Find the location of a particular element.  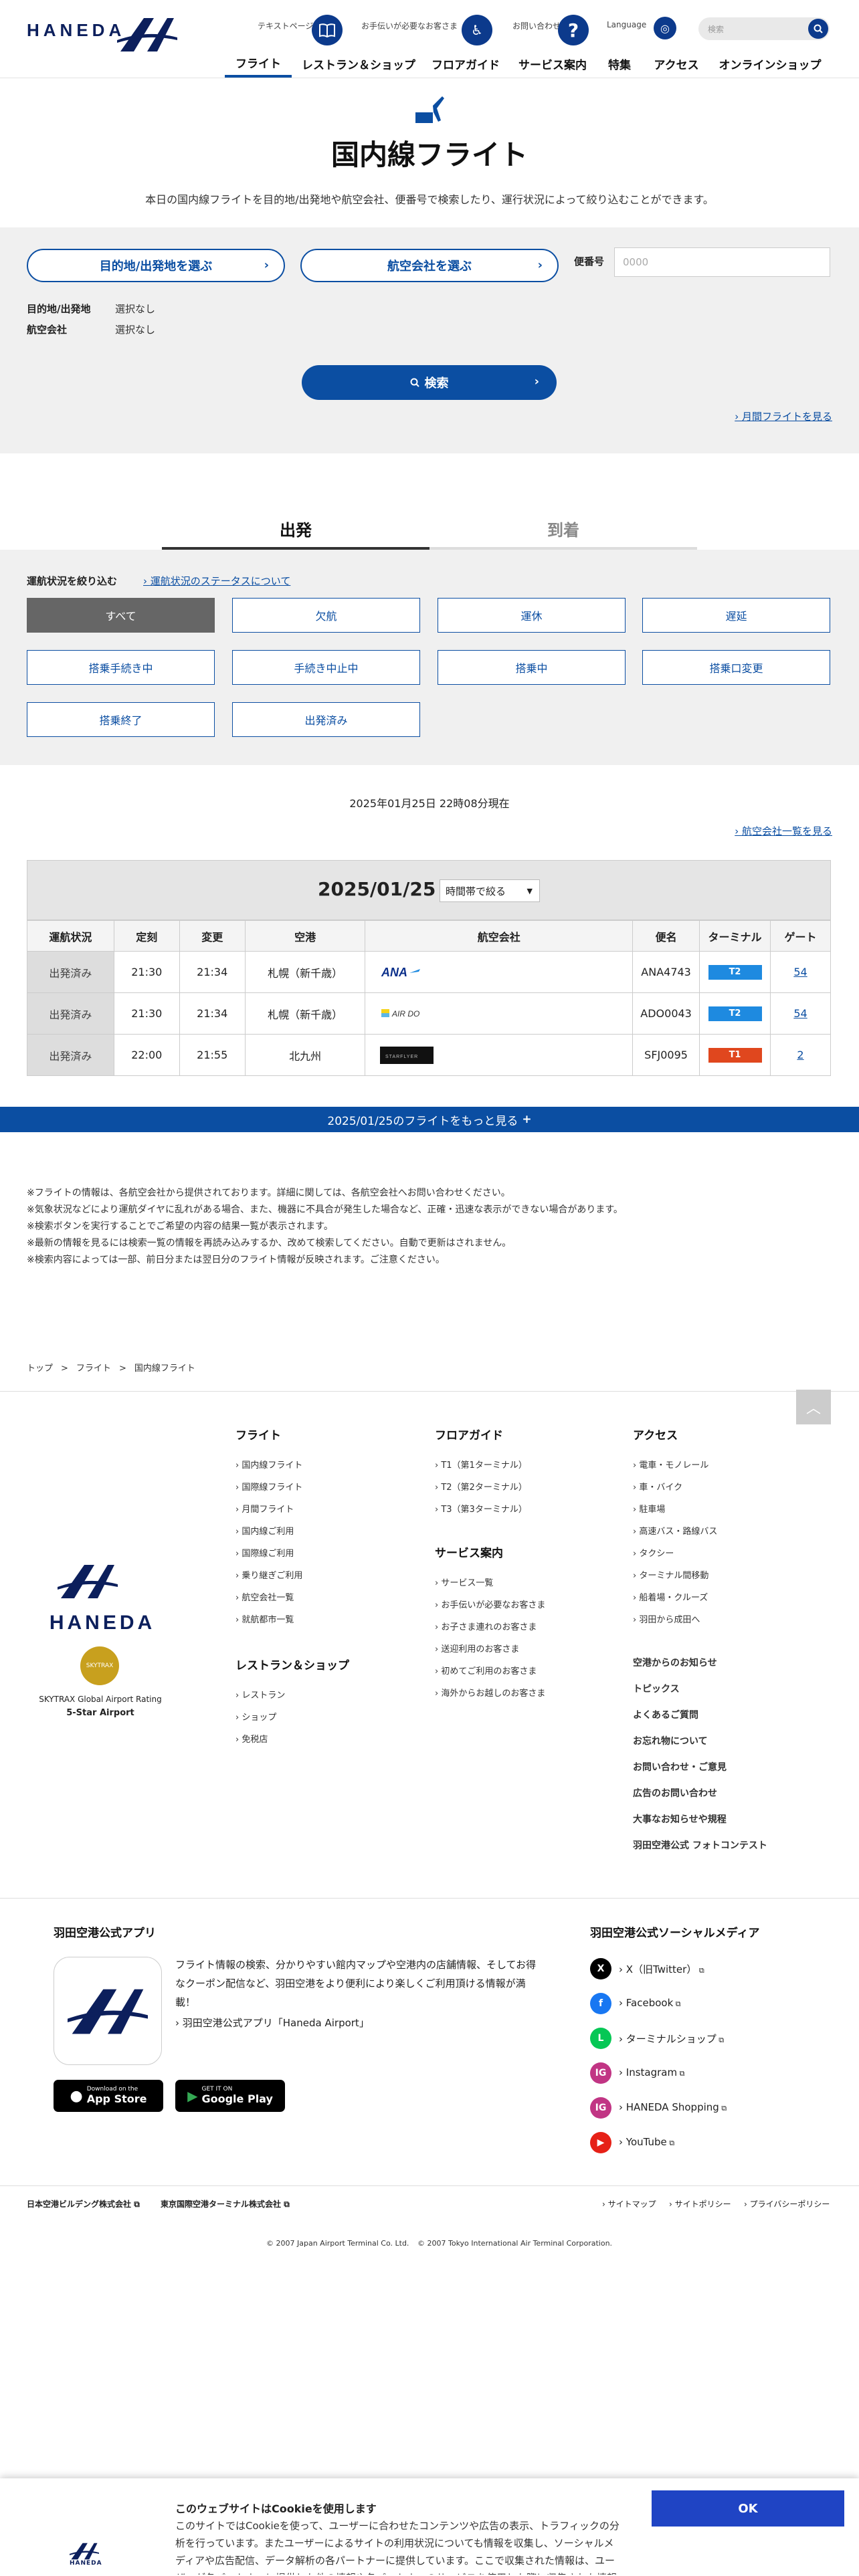

footer-flight-head: フライト is located at coordinates (258, 1434).